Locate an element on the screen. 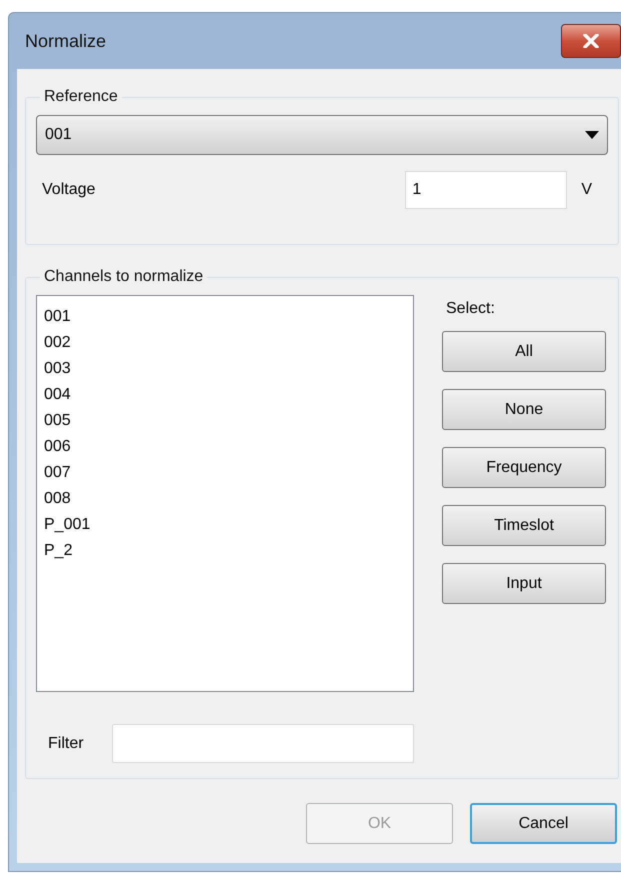 The image size is (621, 878). select-button: Frequency is located at coordinates (524, 467).